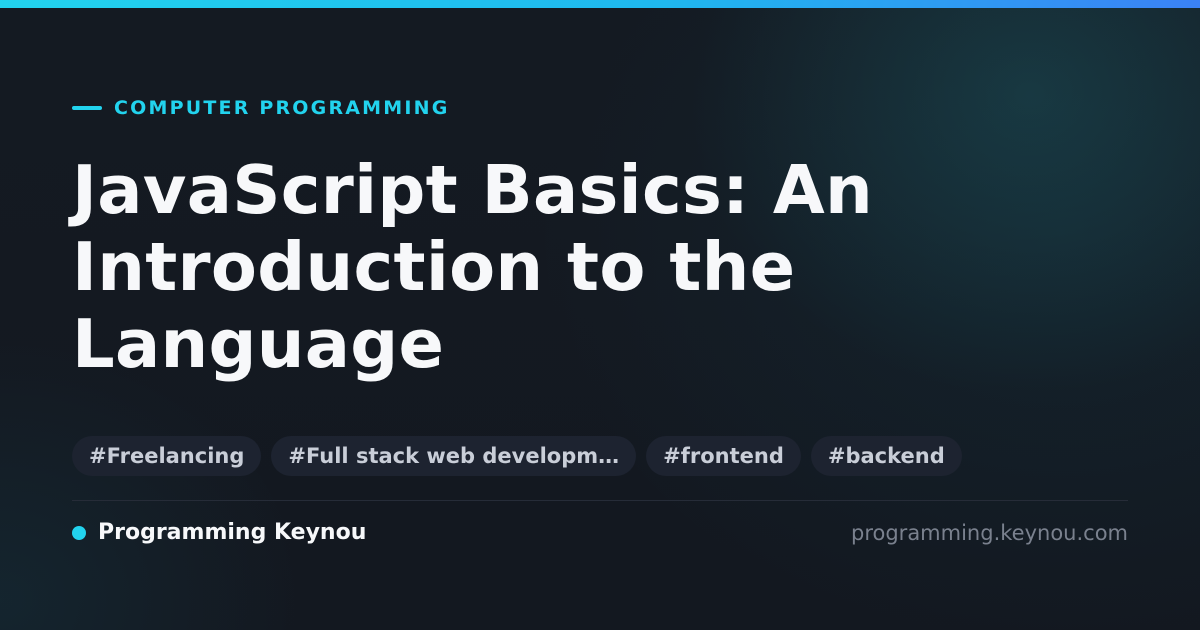 This screenshot has height=630, width=1200. I want to click on category-row: COMPUTER PROGRAMMING, so click(261, 108).